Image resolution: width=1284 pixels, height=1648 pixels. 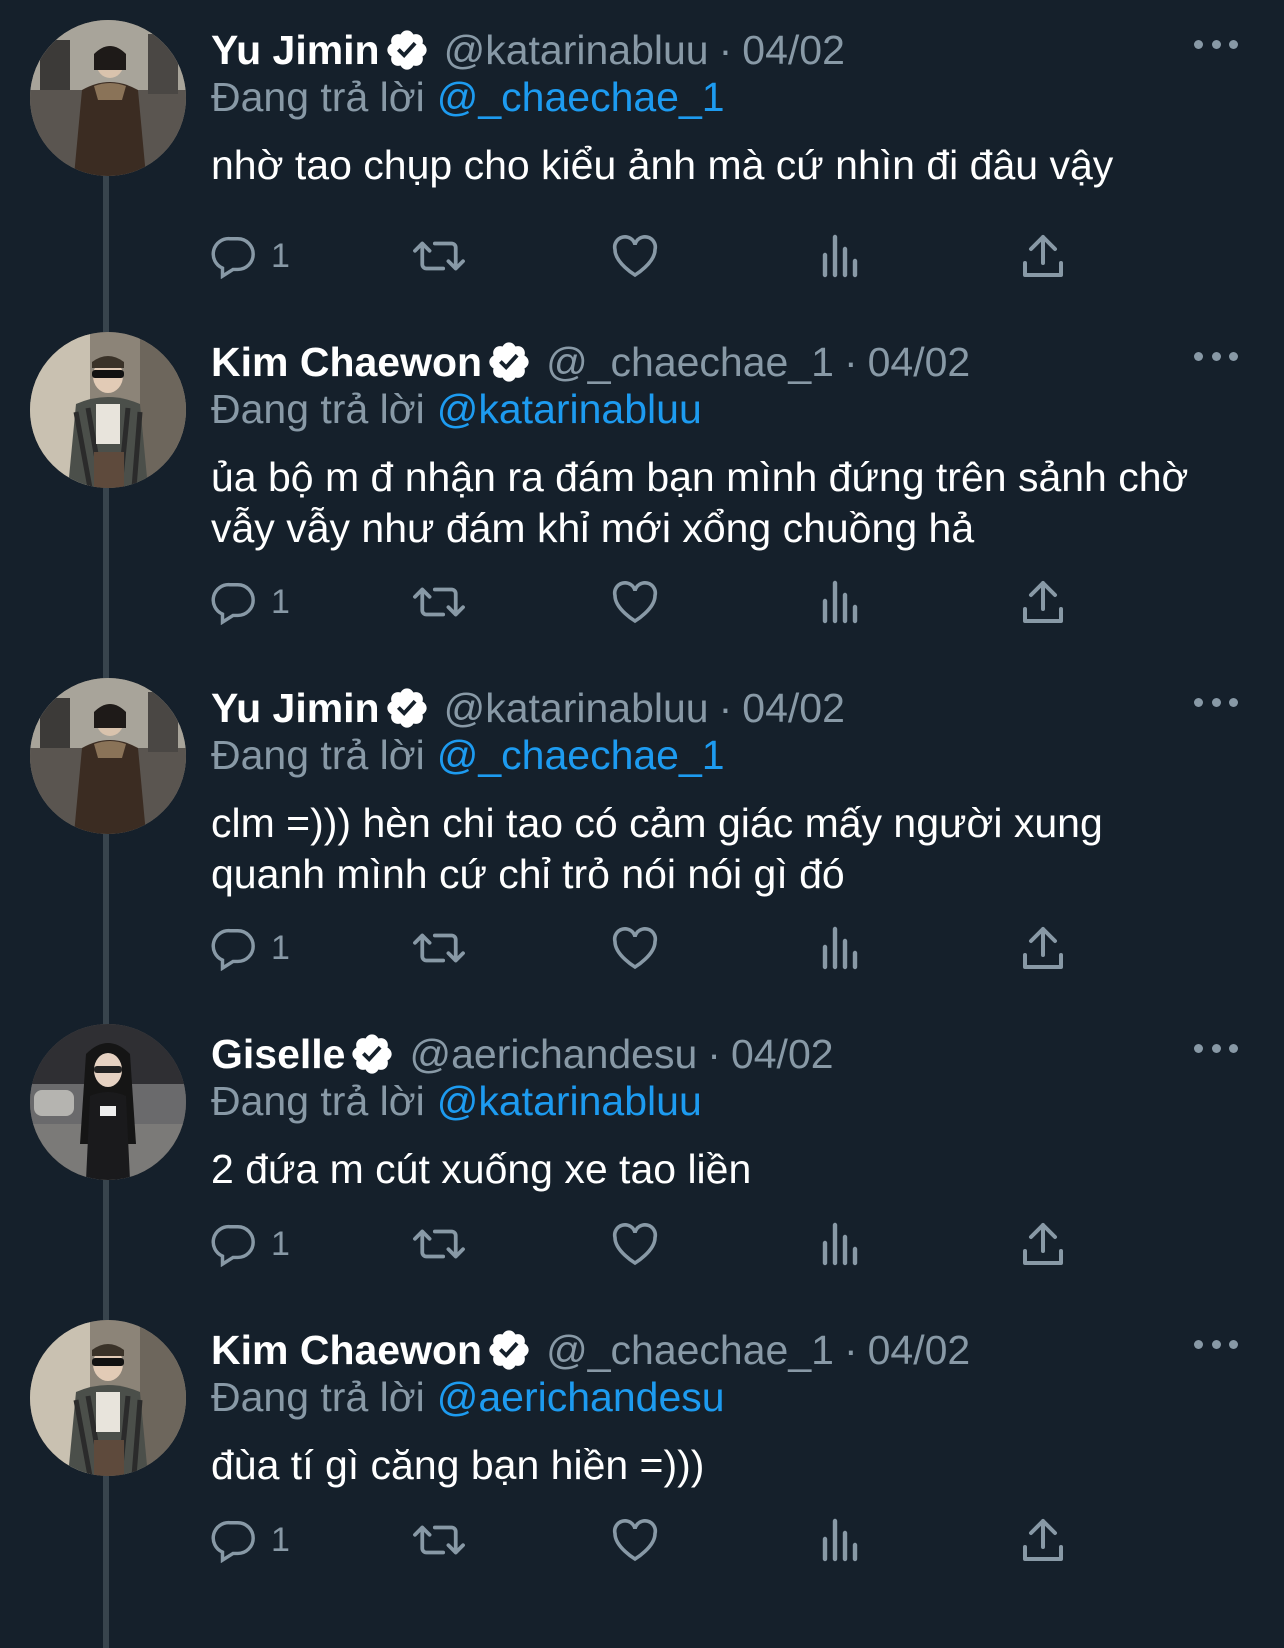 I want to click on replying-to-line: Đang trả lời @aerichandesu, so click(x=468, y=1397).